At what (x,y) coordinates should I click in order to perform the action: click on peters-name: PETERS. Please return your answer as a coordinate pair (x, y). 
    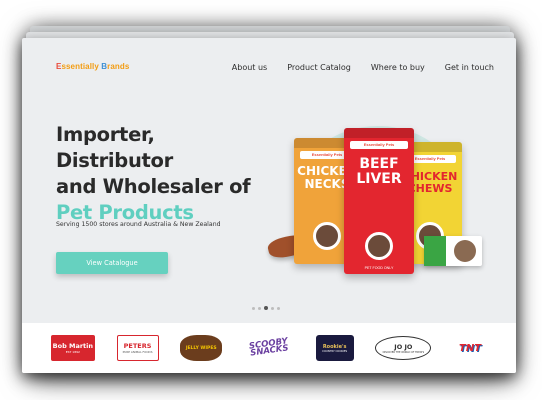
    Looking at the image, I should click on (137, 346).